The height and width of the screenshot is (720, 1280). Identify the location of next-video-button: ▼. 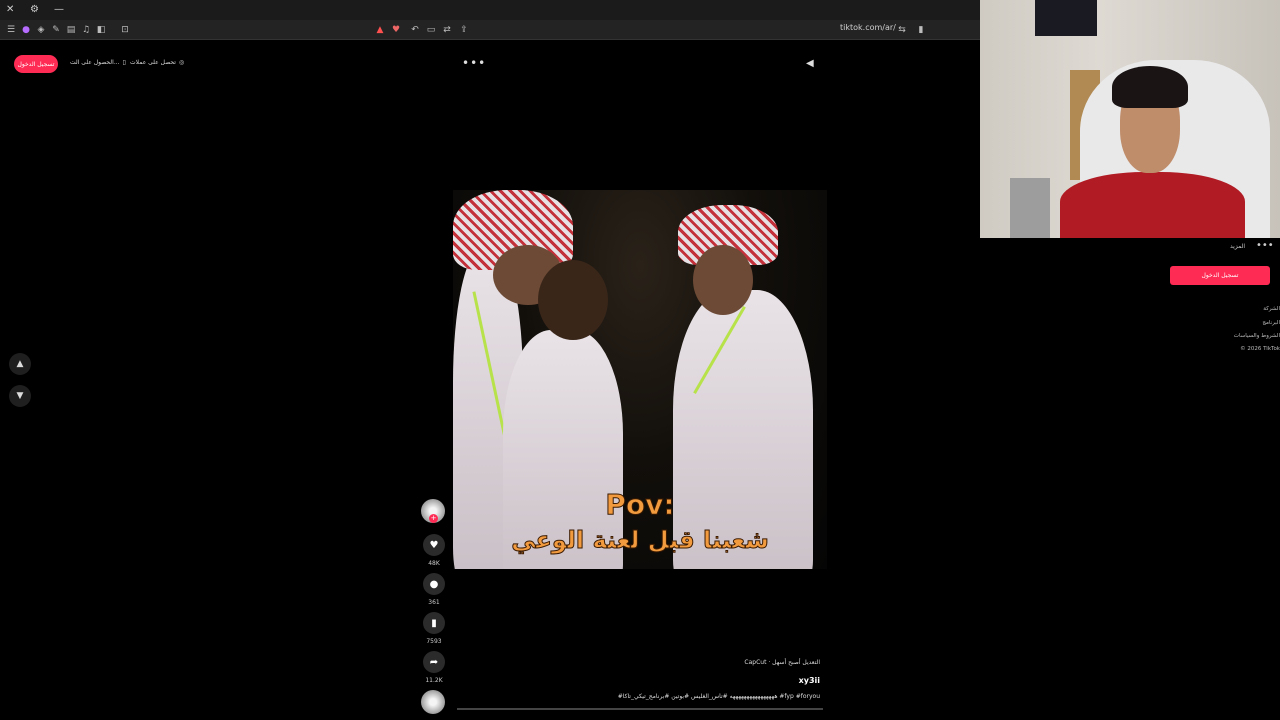
(20, 396).